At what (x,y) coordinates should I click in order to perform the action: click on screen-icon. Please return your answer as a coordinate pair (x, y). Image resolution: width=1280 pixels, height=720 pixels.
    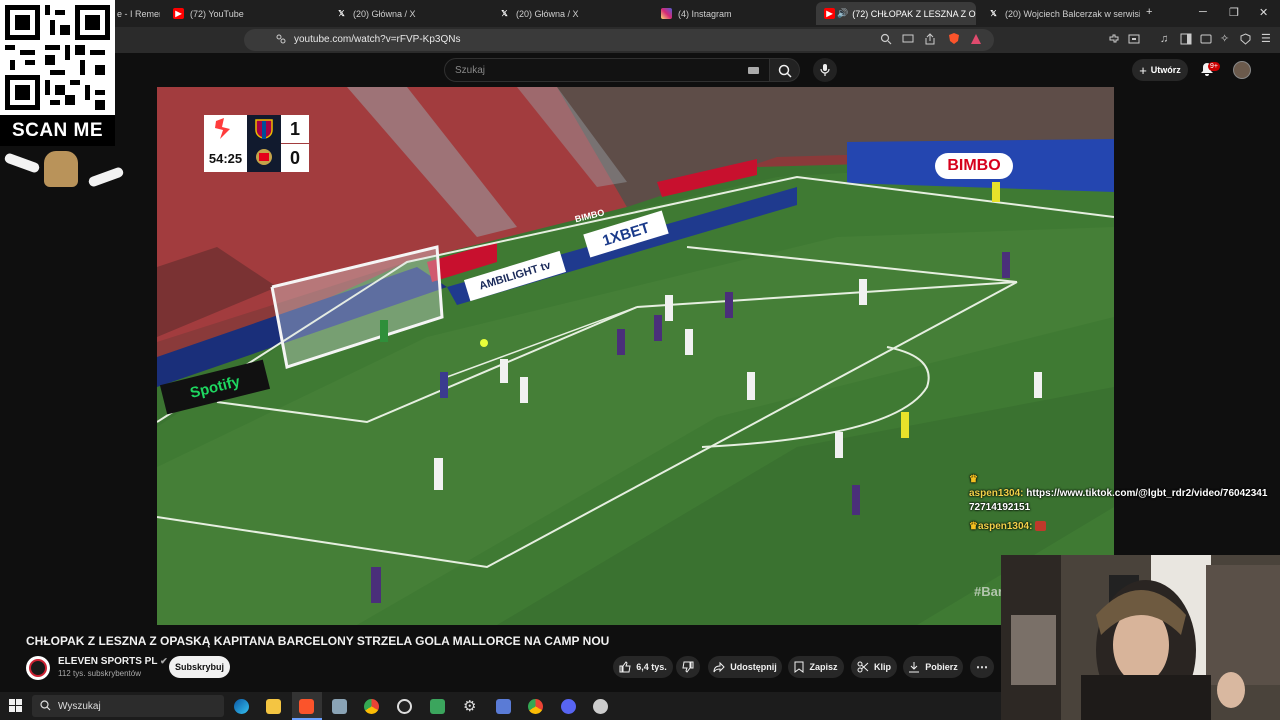
    Looking at the image, I should click on (908, 40).